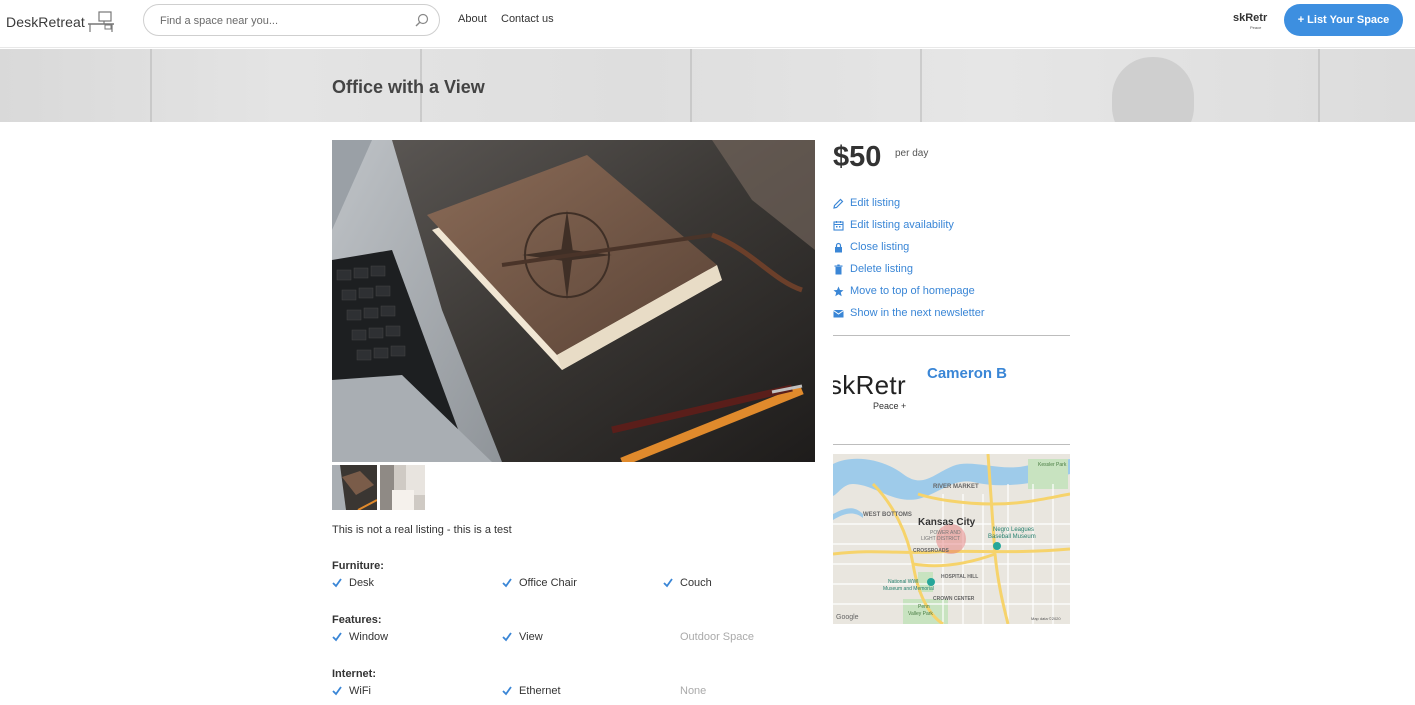 This screenshot has height=705, width=1415. Describe the element at coordinates (847, 617) in the screenshot. I see `google-logo: Google` at that location.